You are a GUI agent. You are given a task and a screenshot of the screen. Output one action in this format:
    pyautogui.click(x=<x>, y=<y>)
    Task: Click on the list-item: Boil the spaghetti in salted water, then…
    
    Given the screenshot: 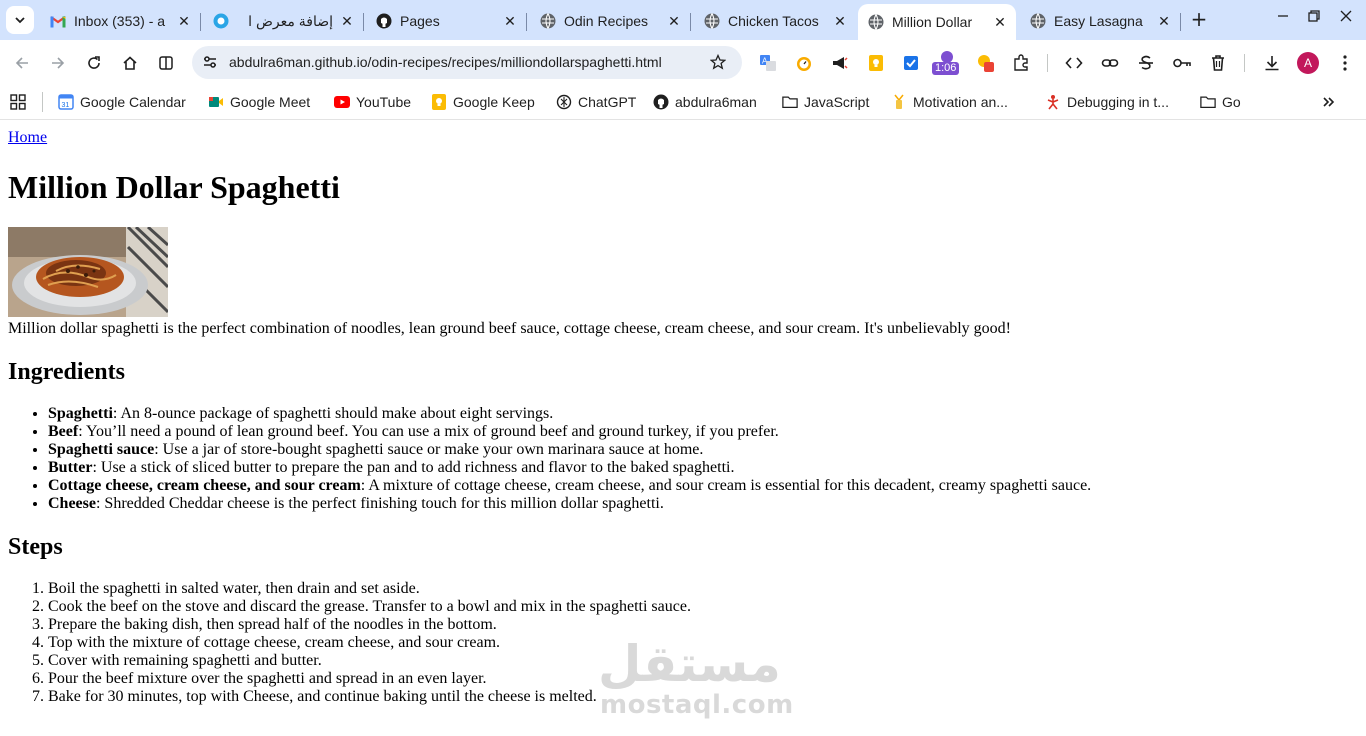 What is the action you would take?
    pyautogui.click(x=369, y=589)
    